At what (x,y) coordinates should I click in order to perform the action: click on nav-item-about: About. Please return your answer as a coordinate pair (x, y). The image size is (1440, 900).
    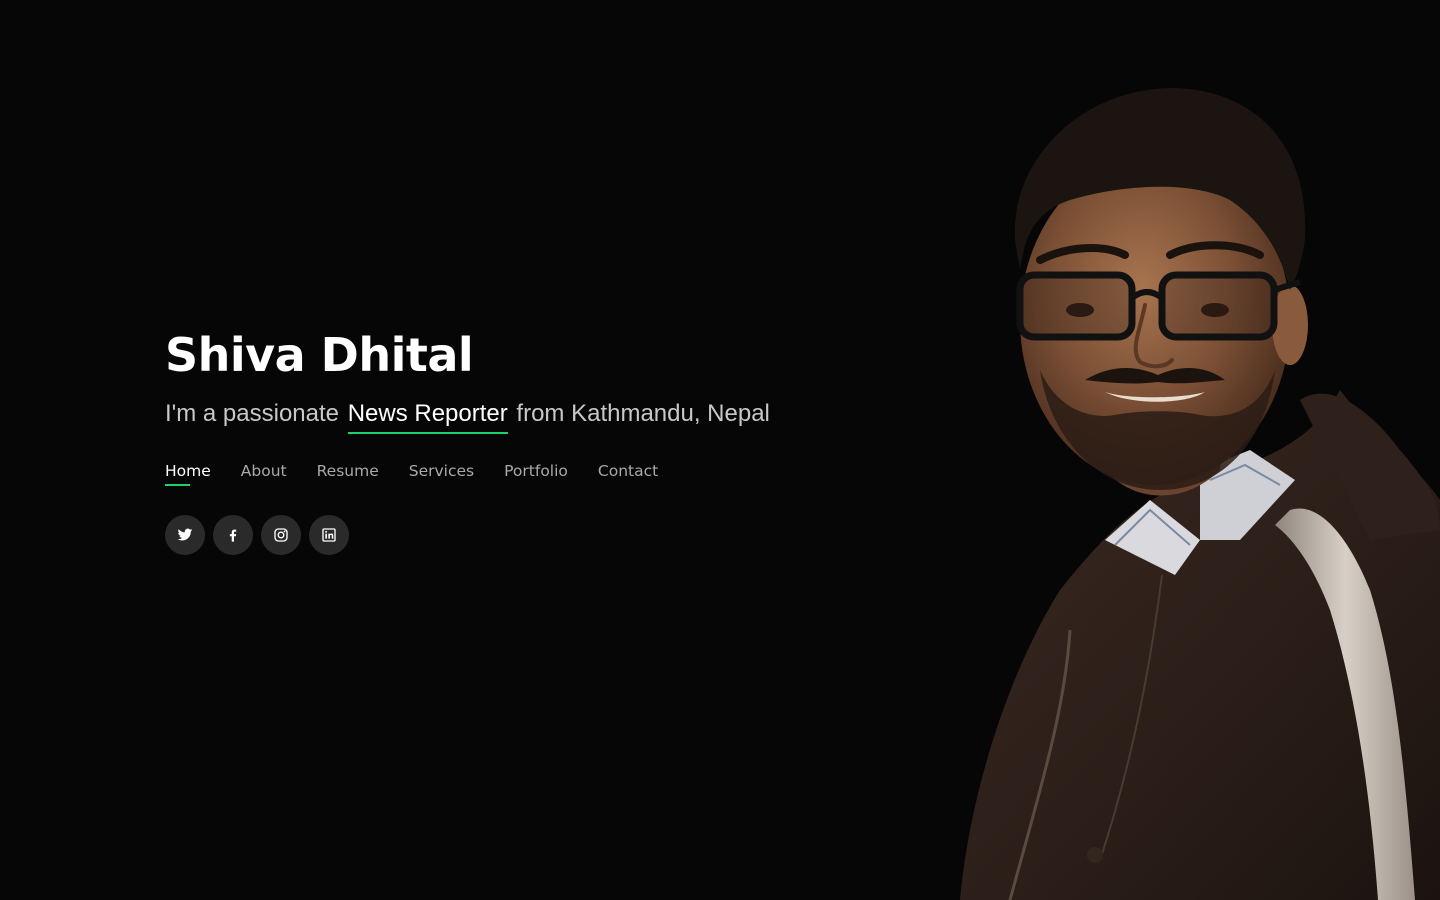
    Looking at the image, I should click on (264, 474).